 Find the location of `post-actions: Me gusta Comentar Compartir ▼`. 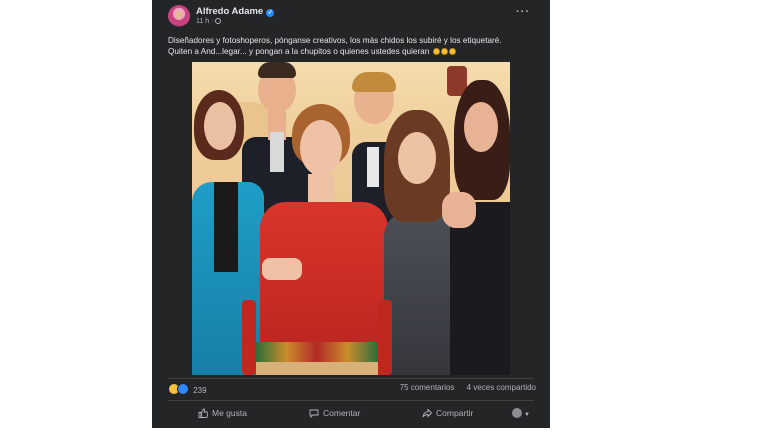

post-actions: Me gusta Comentar Compartir ▼ is located at coordinates (351, 413).